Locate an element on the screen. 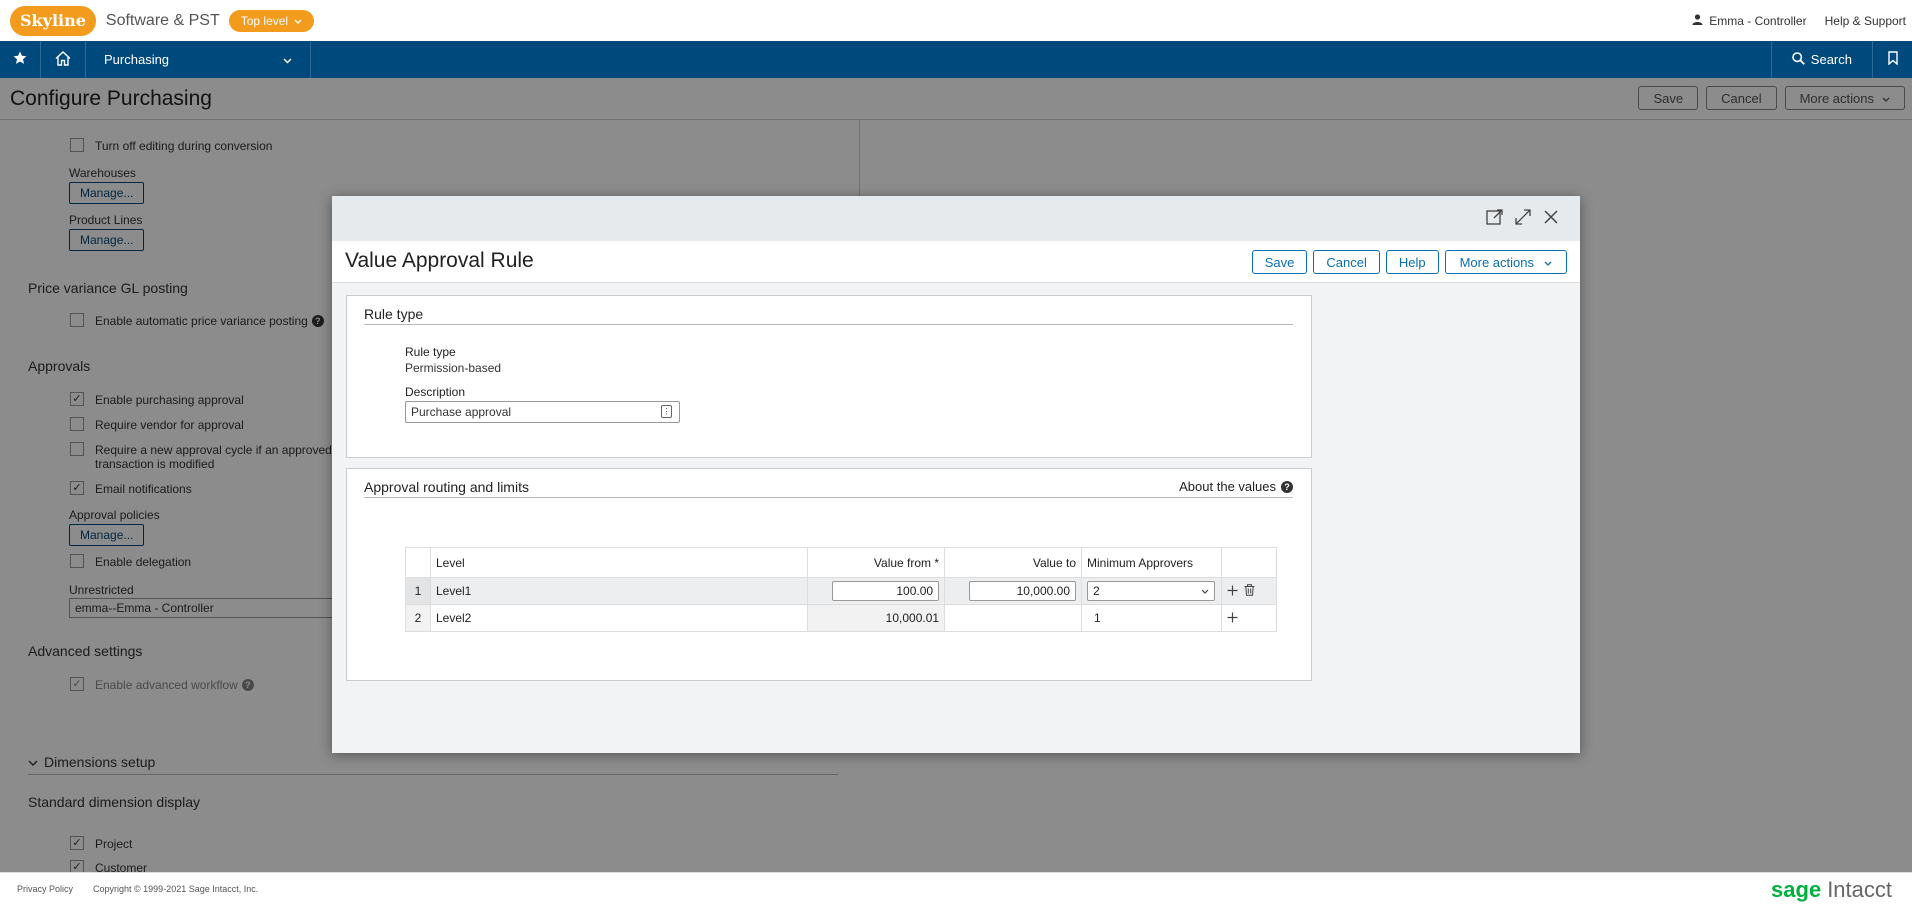 The image size is (1912, 905). about-the-values-link: About the values ? is located at coordinates (1236, 486).